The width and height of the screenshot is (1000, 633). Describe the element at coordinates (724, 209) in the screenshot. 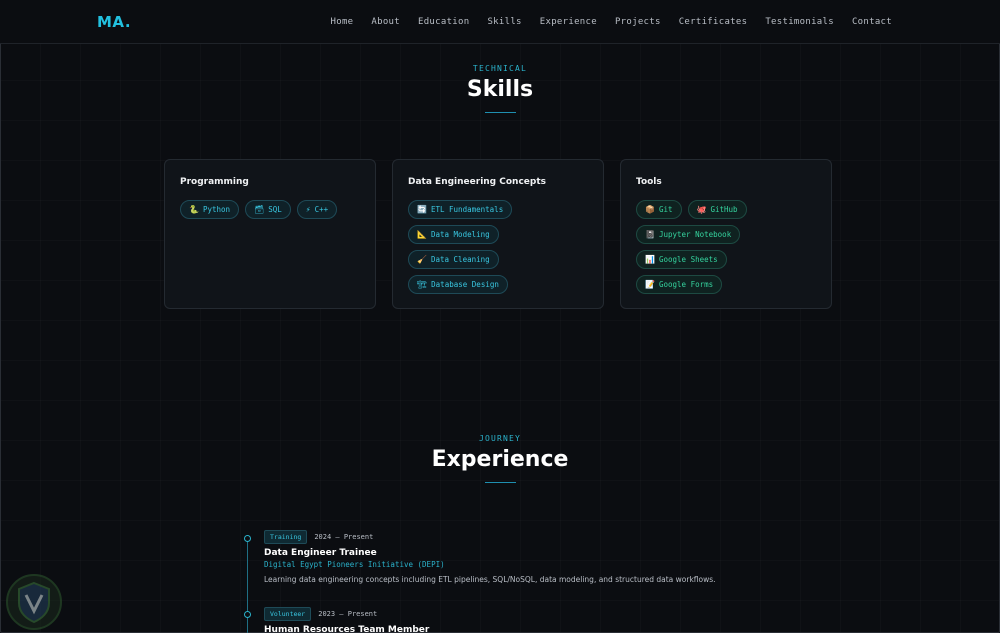

I see `skill-chip-label: GitHub` at that location.